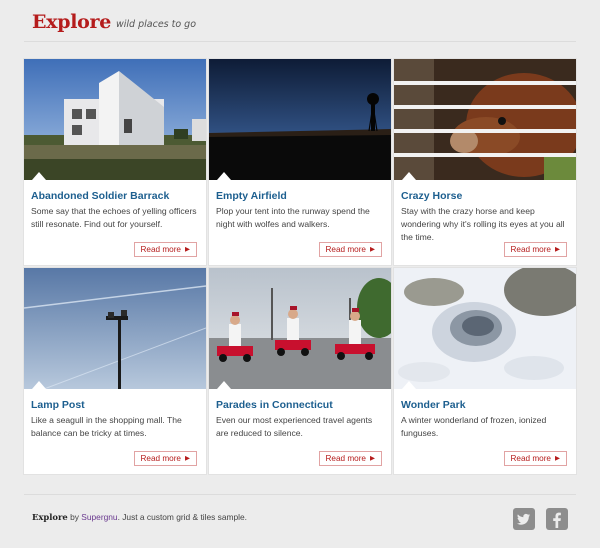 This screenshot has width=600, height=548. Describe the element at coordinates (300, 494) in the screenshot. I see `footer-divider` at that location.